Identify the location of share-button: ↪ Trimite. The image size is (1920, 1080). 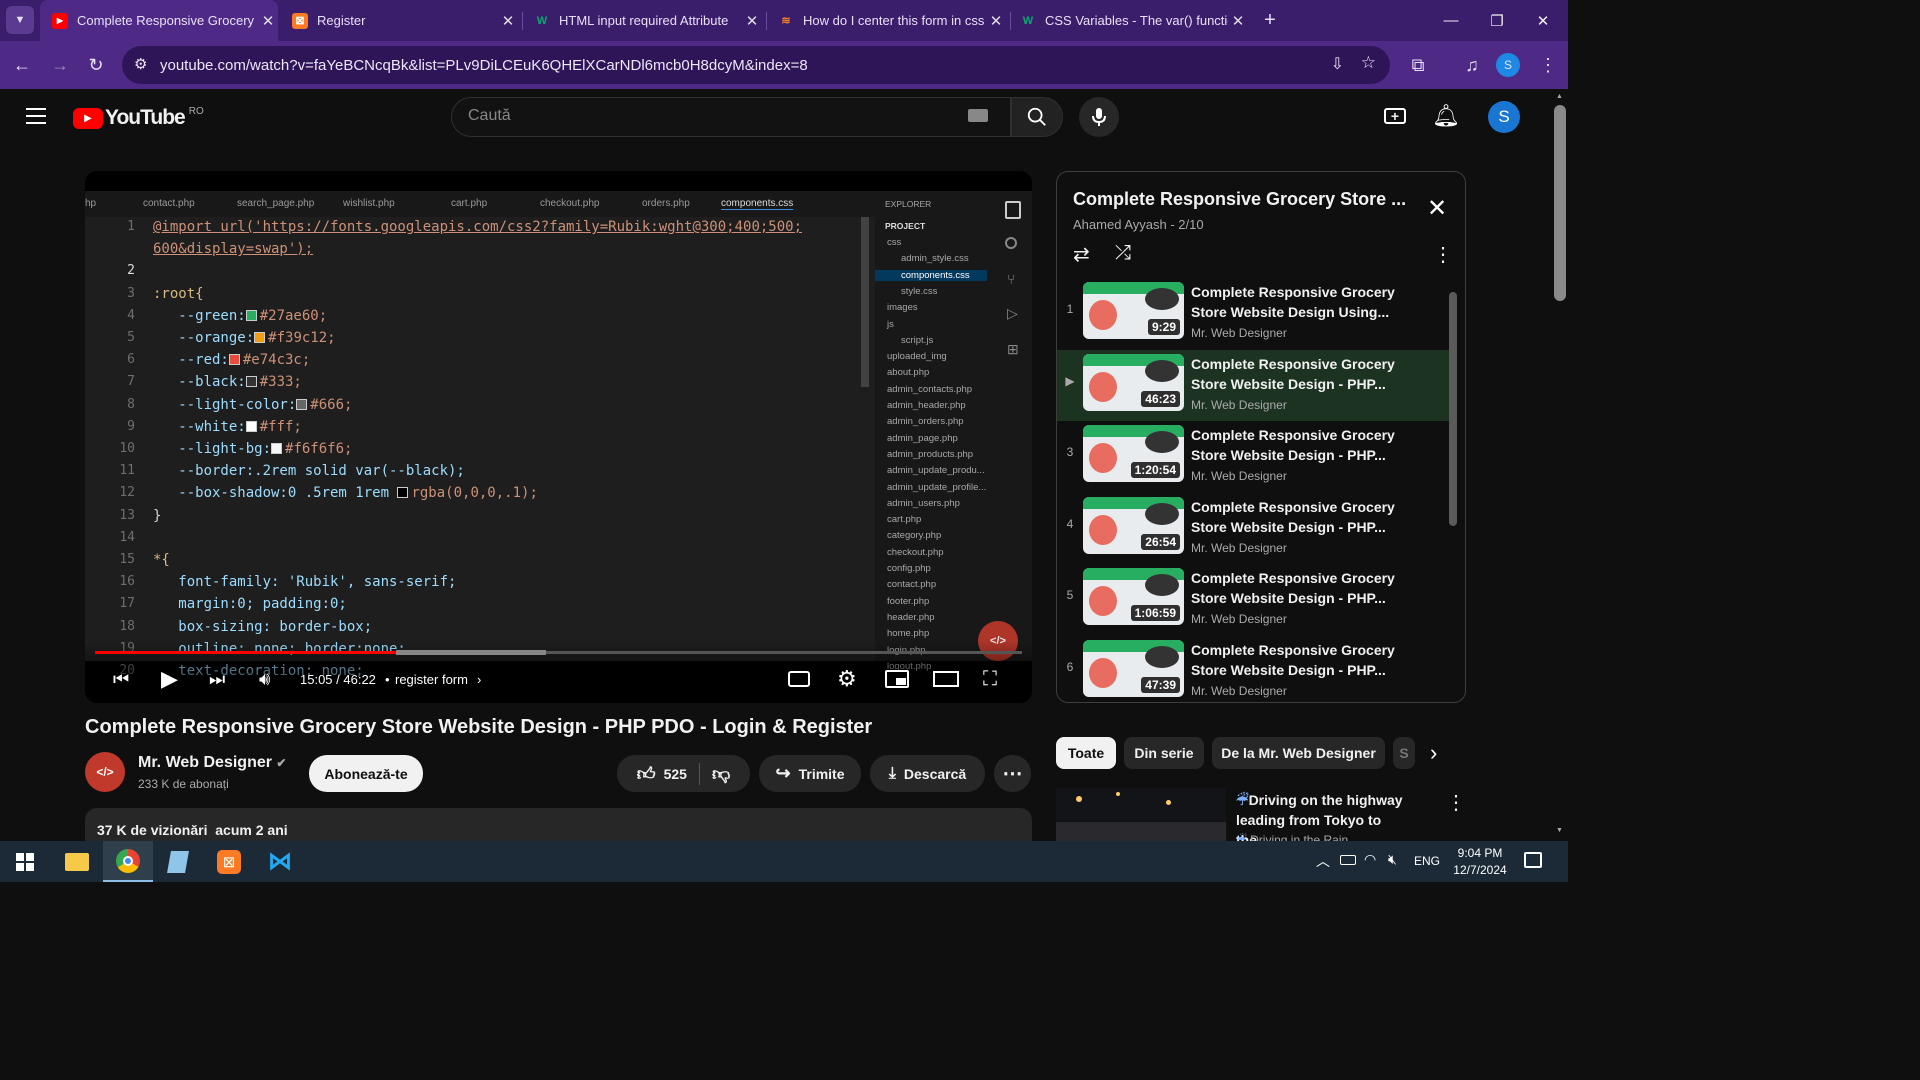
(810, 773).